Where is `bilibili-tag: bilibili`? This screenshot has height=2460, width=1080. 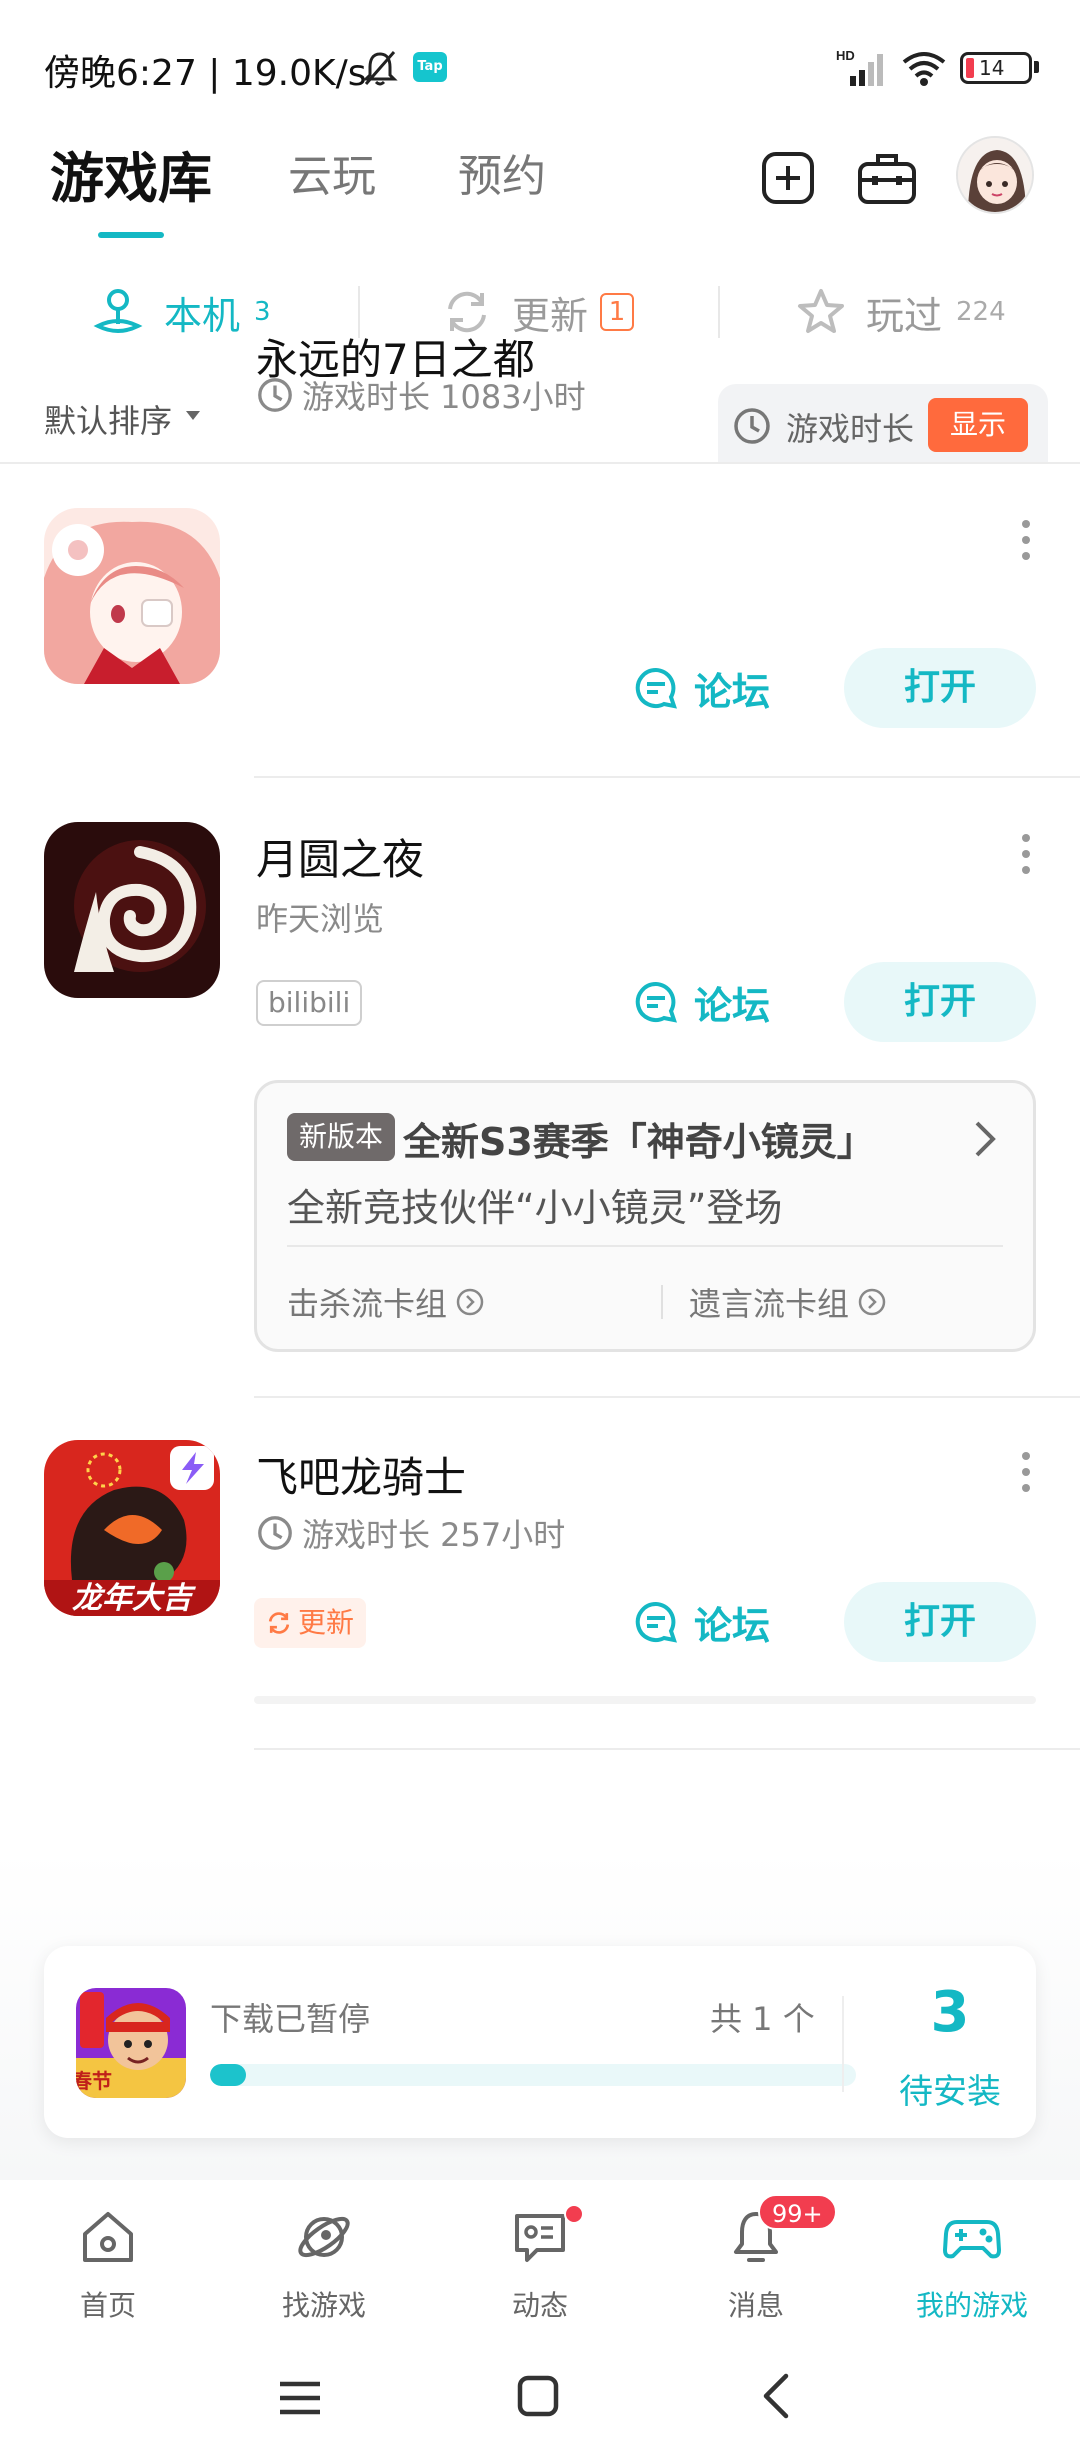
bilibili-tag: bilibili is located at coordinates (309, 1003).